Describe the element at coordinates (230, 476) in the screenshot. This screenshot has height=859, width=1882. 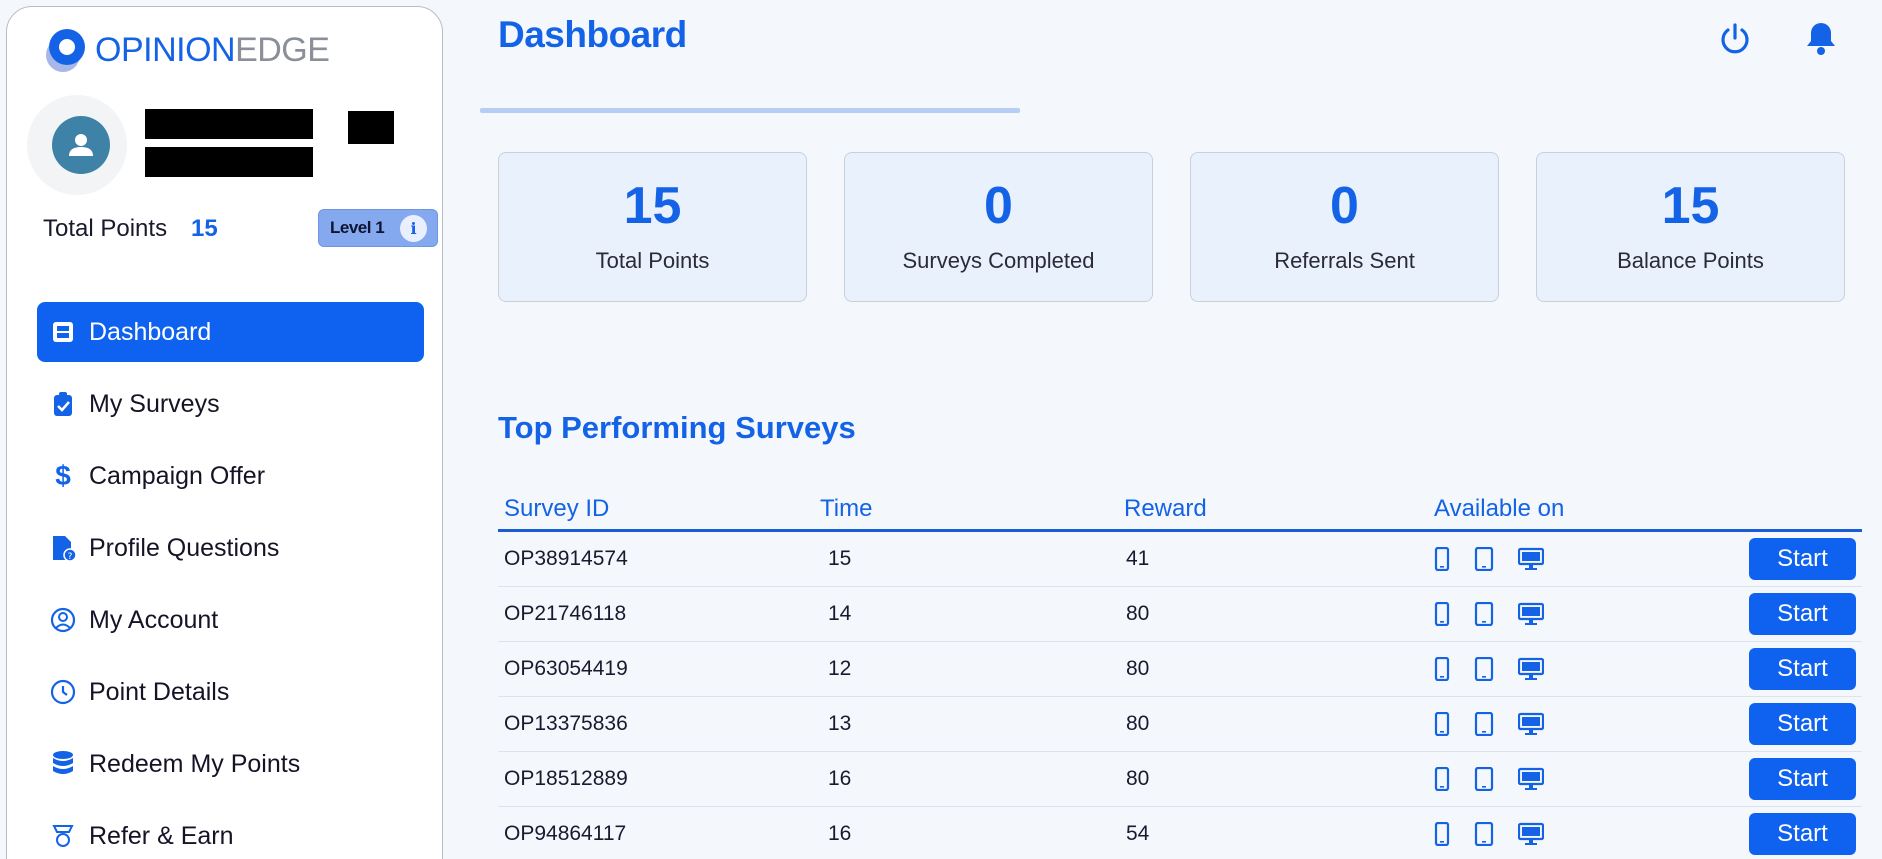
I see `sidebar-item-campaign-offer: $ Campaign Offer` at that location.